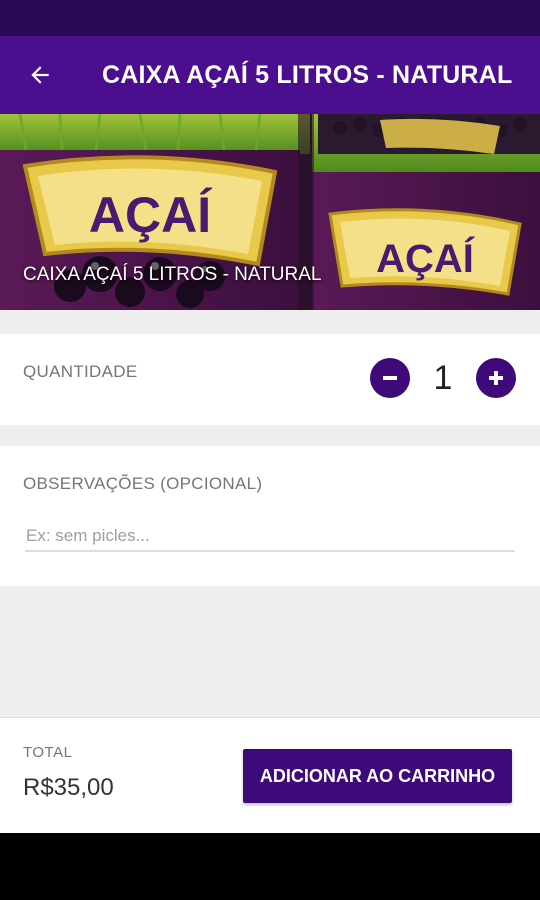 The image size is (540, 900). I want to click on system-nav-bar, so click(270, 866).